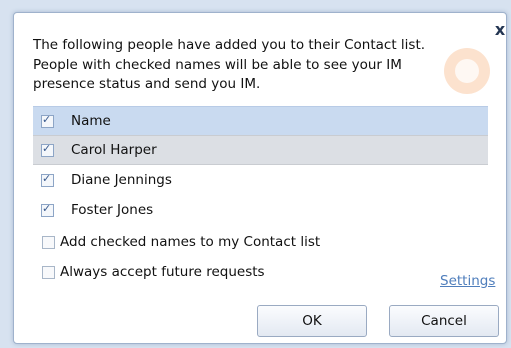 This screenshot has width=511, height=348. What do you see at coordinates (312, 321) in the screenshot?
I see `ok-button: OK` at bounding box center [312, 321].